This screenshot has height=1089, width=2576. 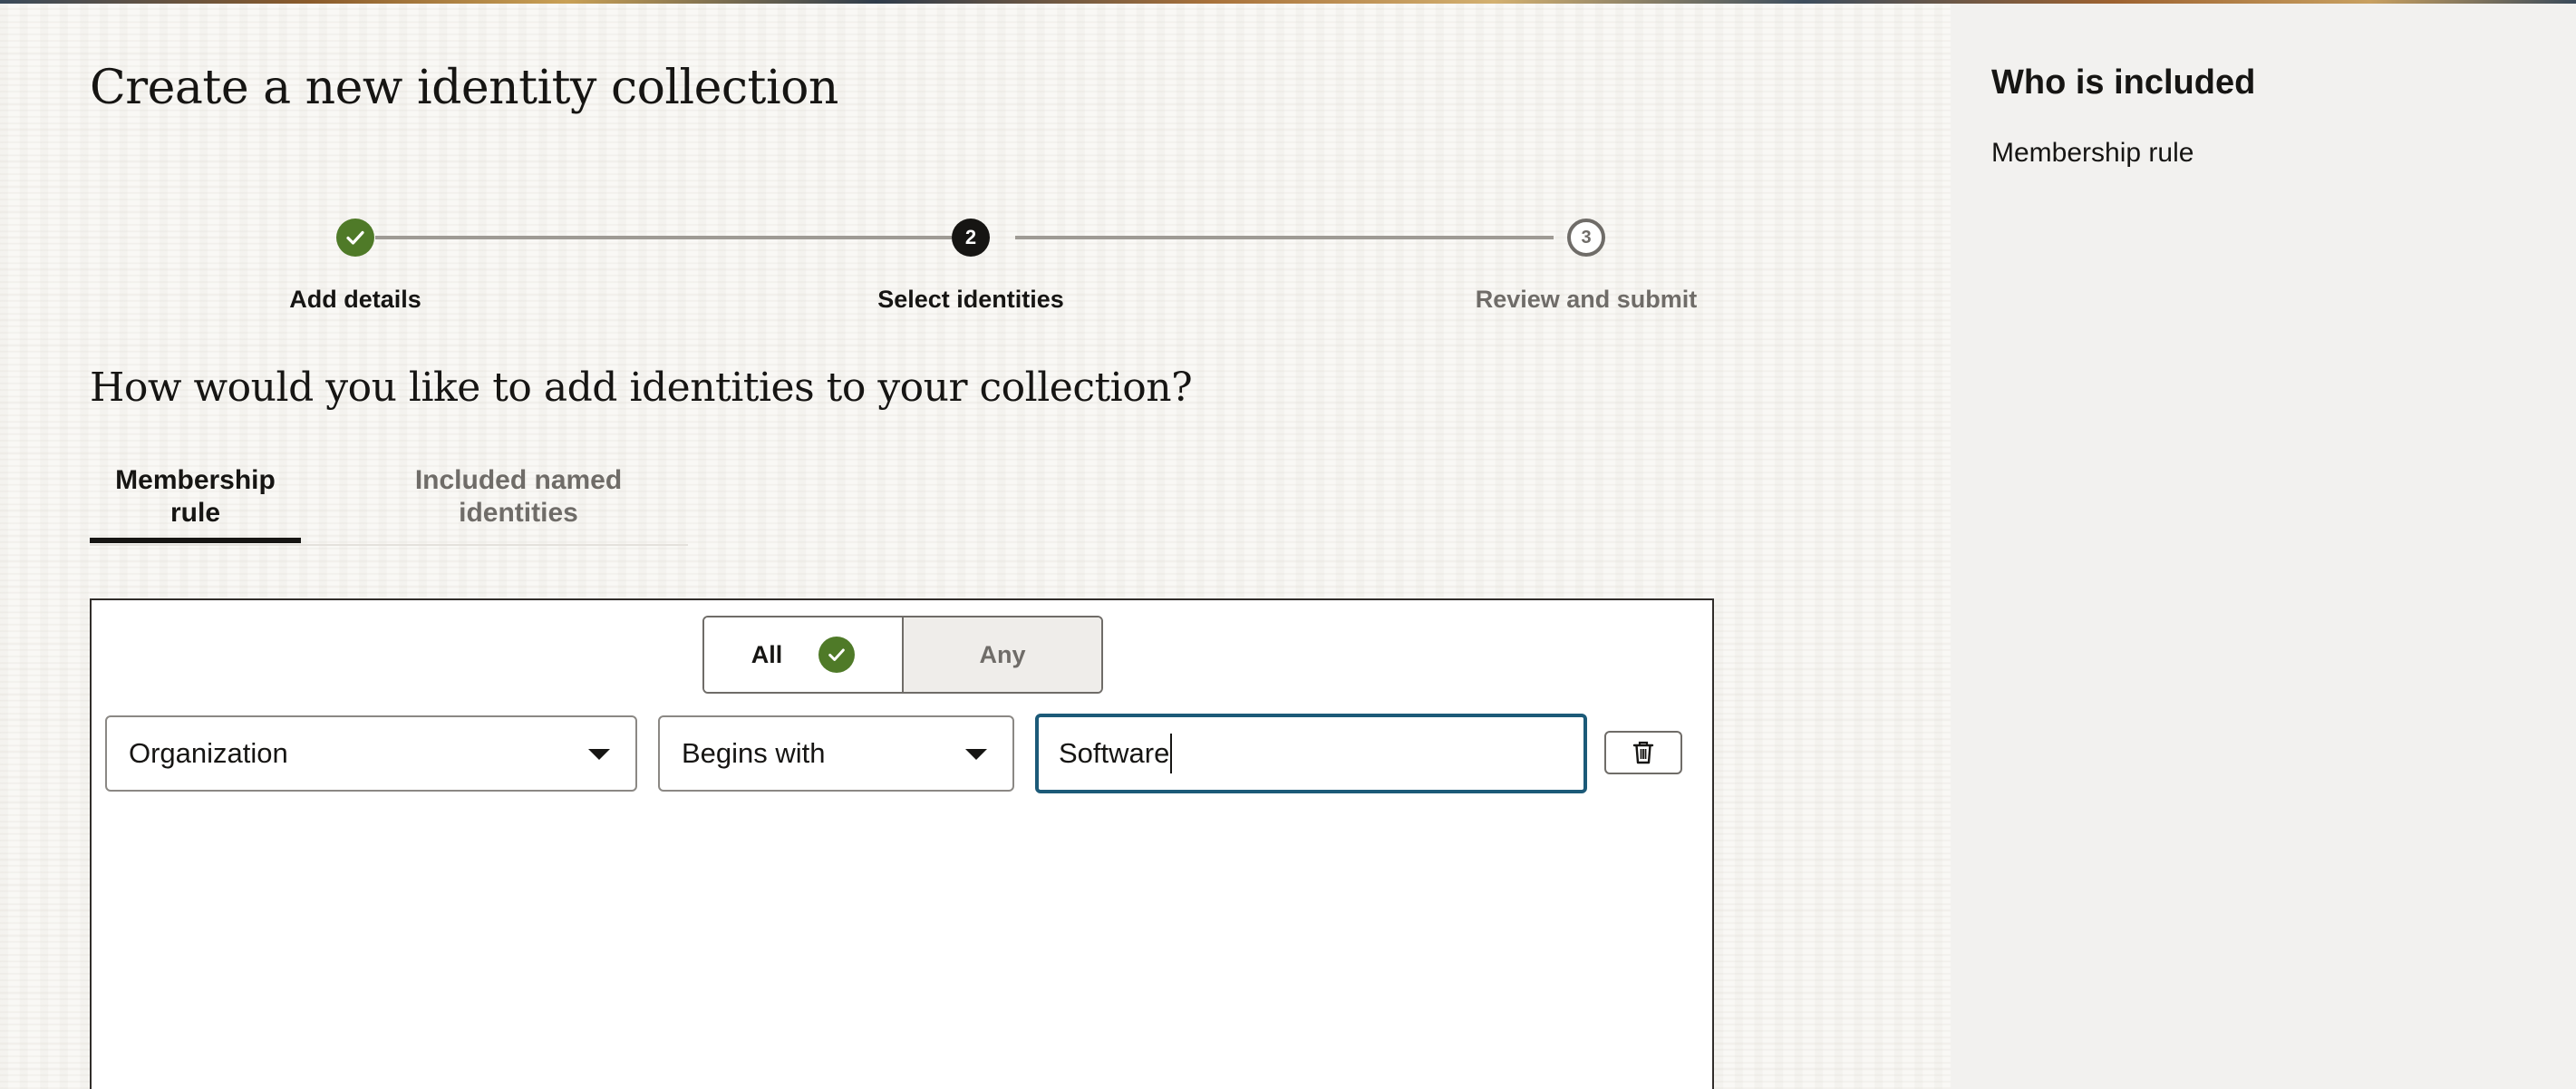 I want to click on trash-icon, so click(x=1643, y=753).